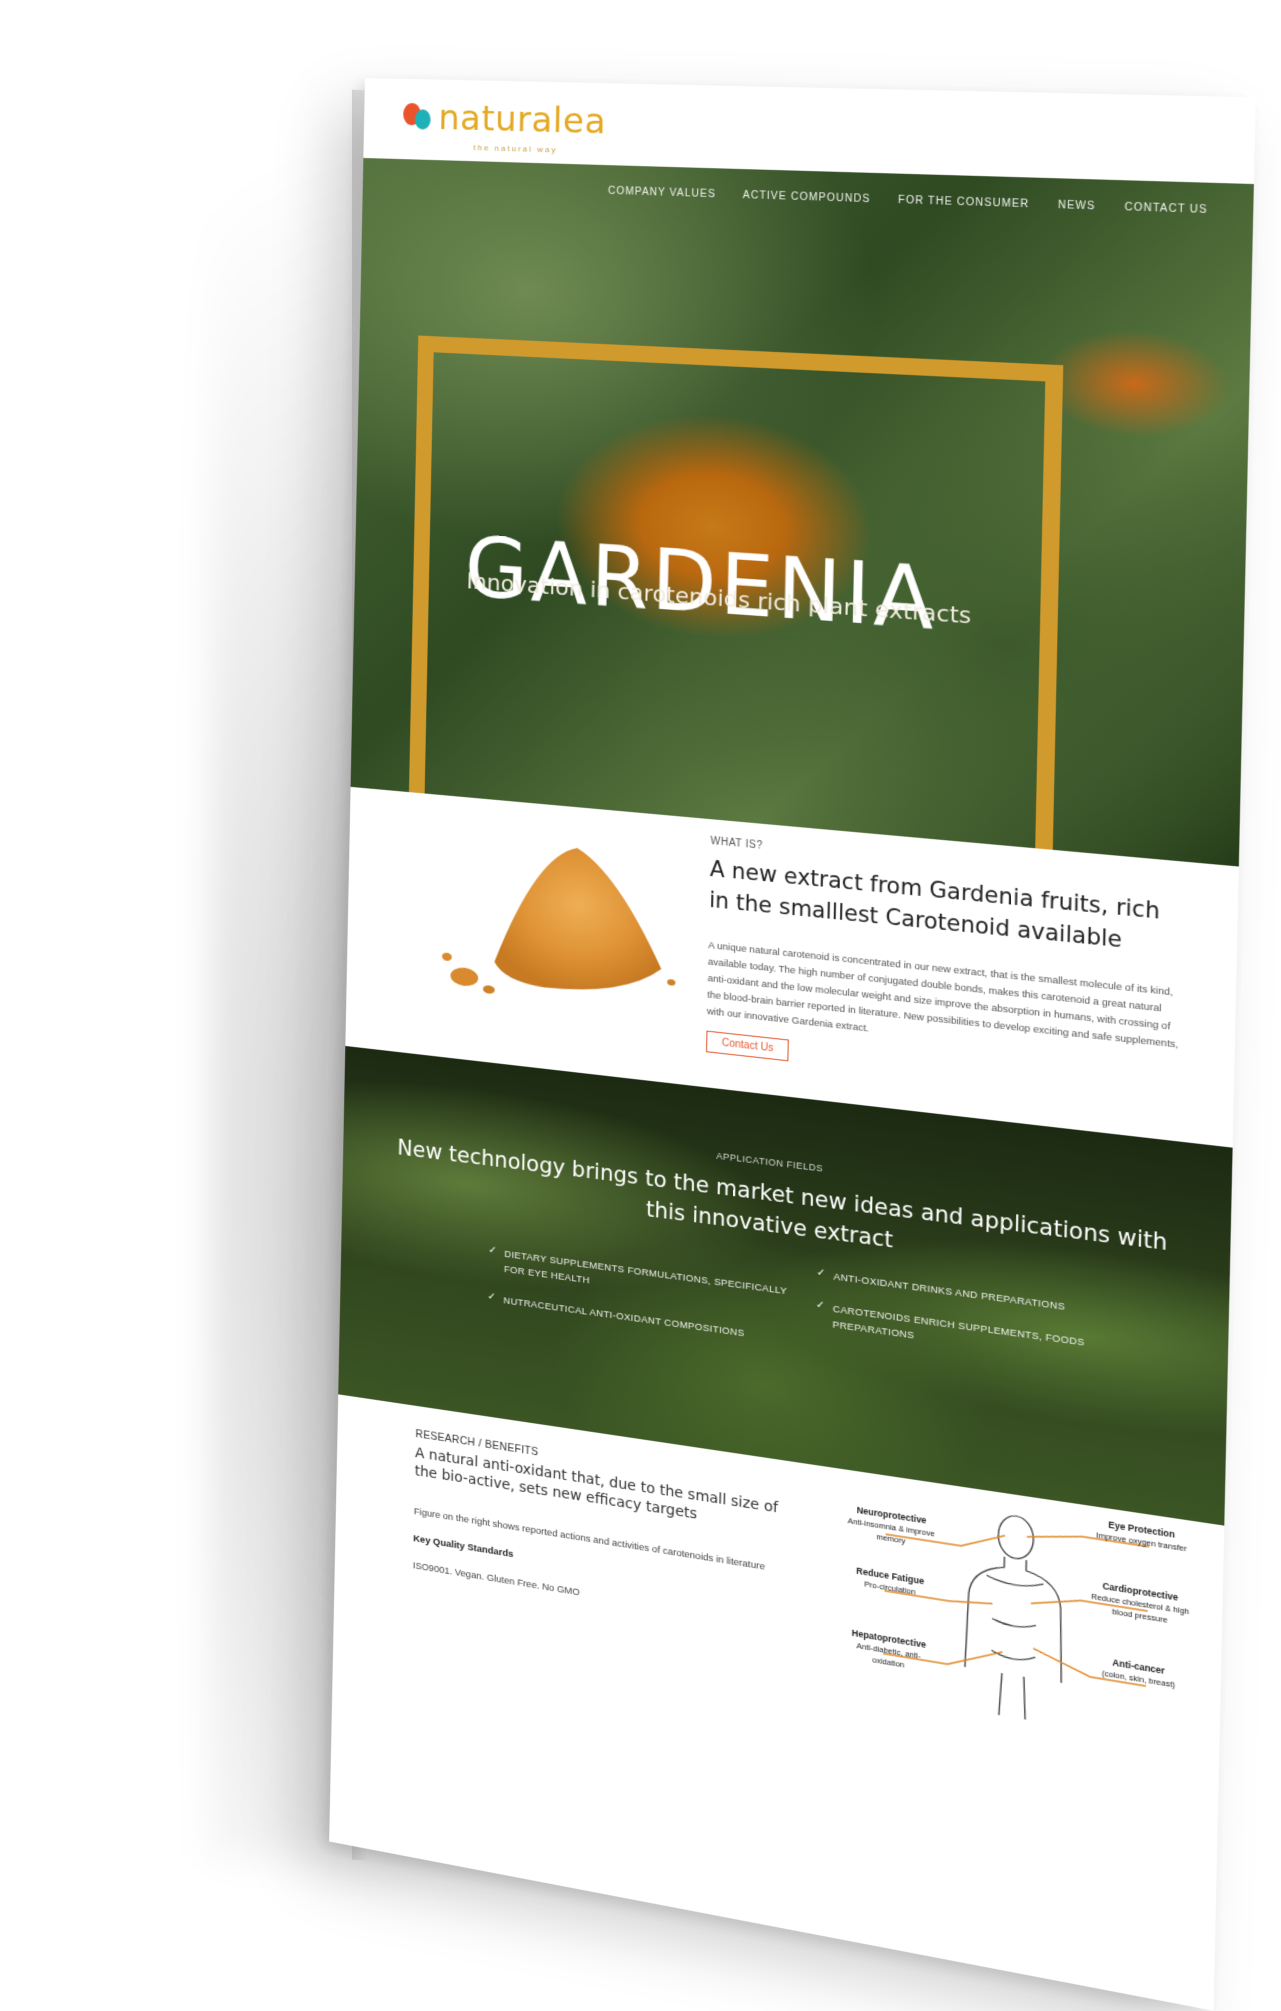 Image resolution: width=1281 pixels, height=2011 pixels. What do you see at coordinates (748, 1046) in the screenshot?
I see `contact-us-button: Contact Us` at bounding box center [748, 1046].